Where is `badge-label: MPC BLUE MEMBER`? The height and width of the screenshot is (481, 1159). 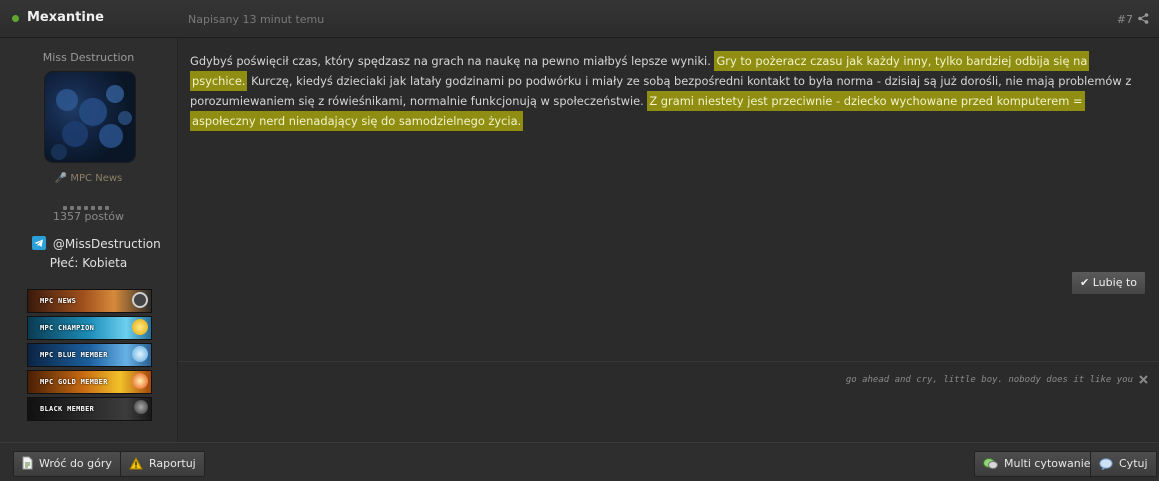 badge-label: MPC BLUE MEMBER is located at coordinates (74, 355).